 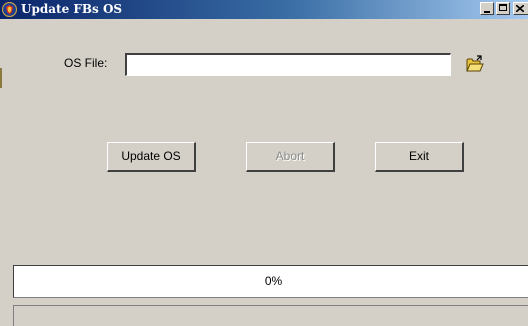 I want to click on exit-button: Exit, so click(x=419, y=157).